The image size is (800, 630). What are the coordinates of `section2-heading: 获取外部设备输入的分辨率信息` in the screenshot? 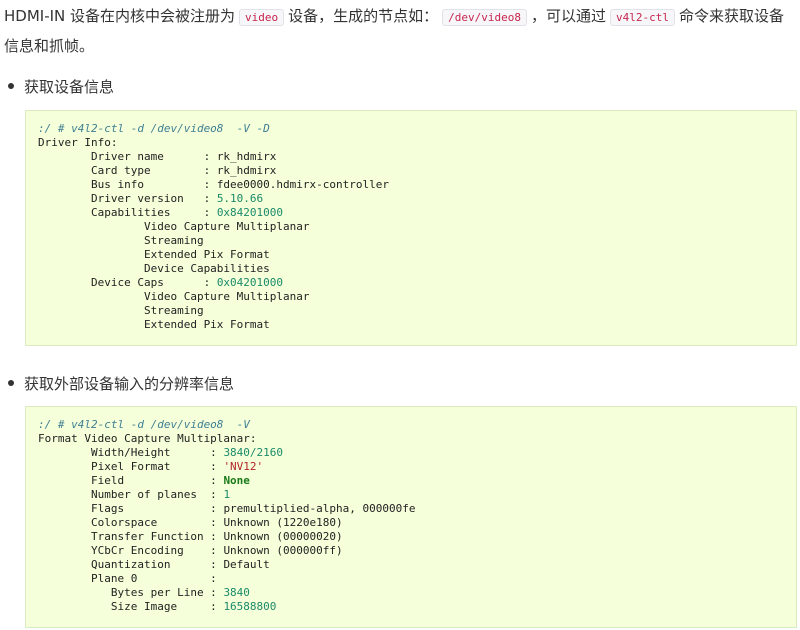 It's located at (121, 384).